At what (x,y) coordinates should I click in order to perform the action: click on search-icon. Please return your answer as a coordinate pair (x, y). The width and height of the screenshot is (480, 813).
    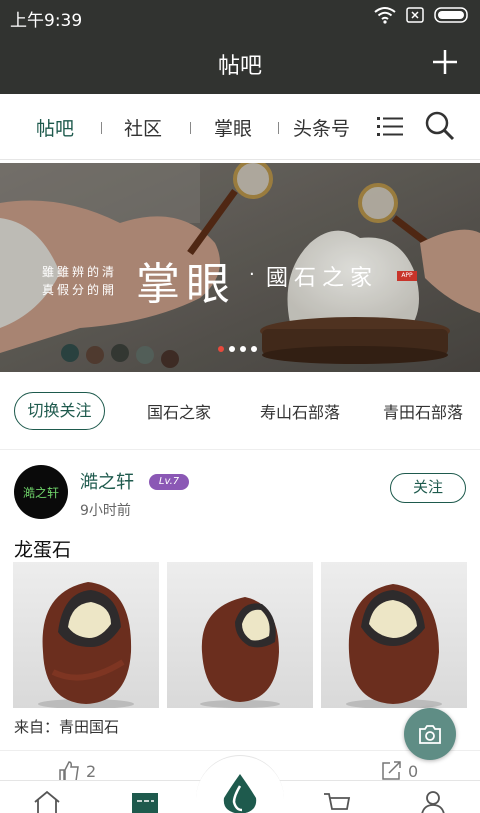
    Looking at the image, I should click on (440, 126).